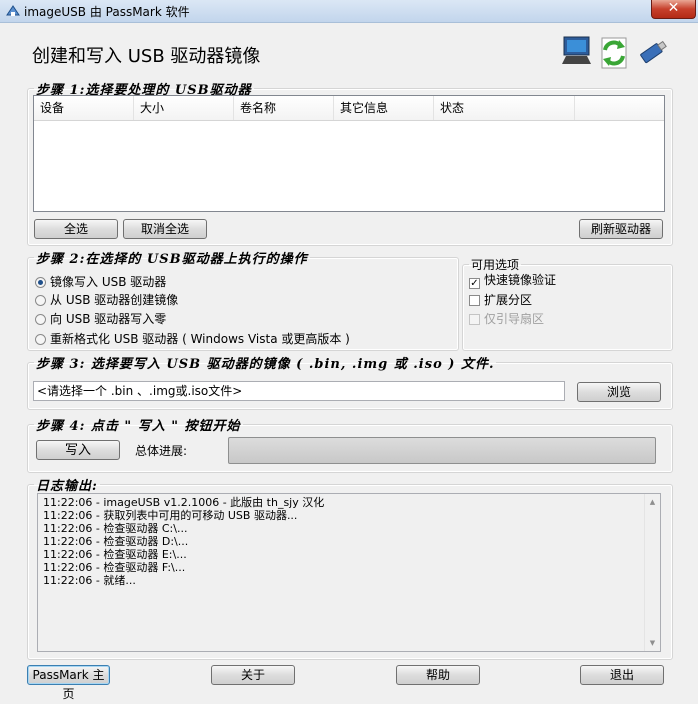 This screenshot has height=704, width=698. Describe the element at coordinates (78, 450) in the screenshot. I see `write-button: 写入` at that location.